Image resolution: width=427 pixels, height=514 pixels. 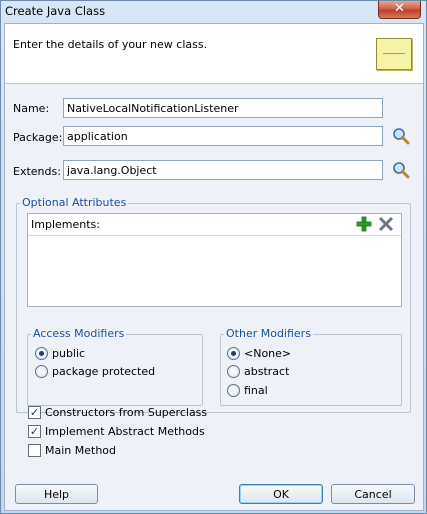 I want to click on checkbox-abstract-methods: ✓ Implement Abstract Methods, so click(x=116, y=431).